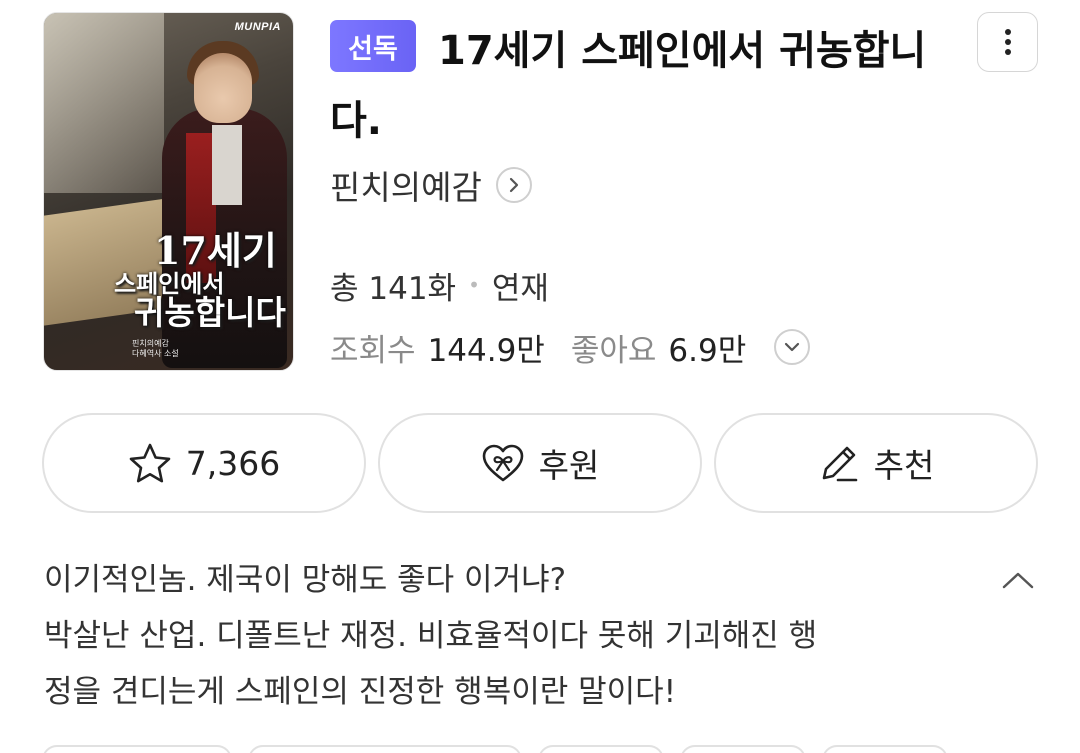  I want to click on author-name: 핀치의예감, so click(406, 187).